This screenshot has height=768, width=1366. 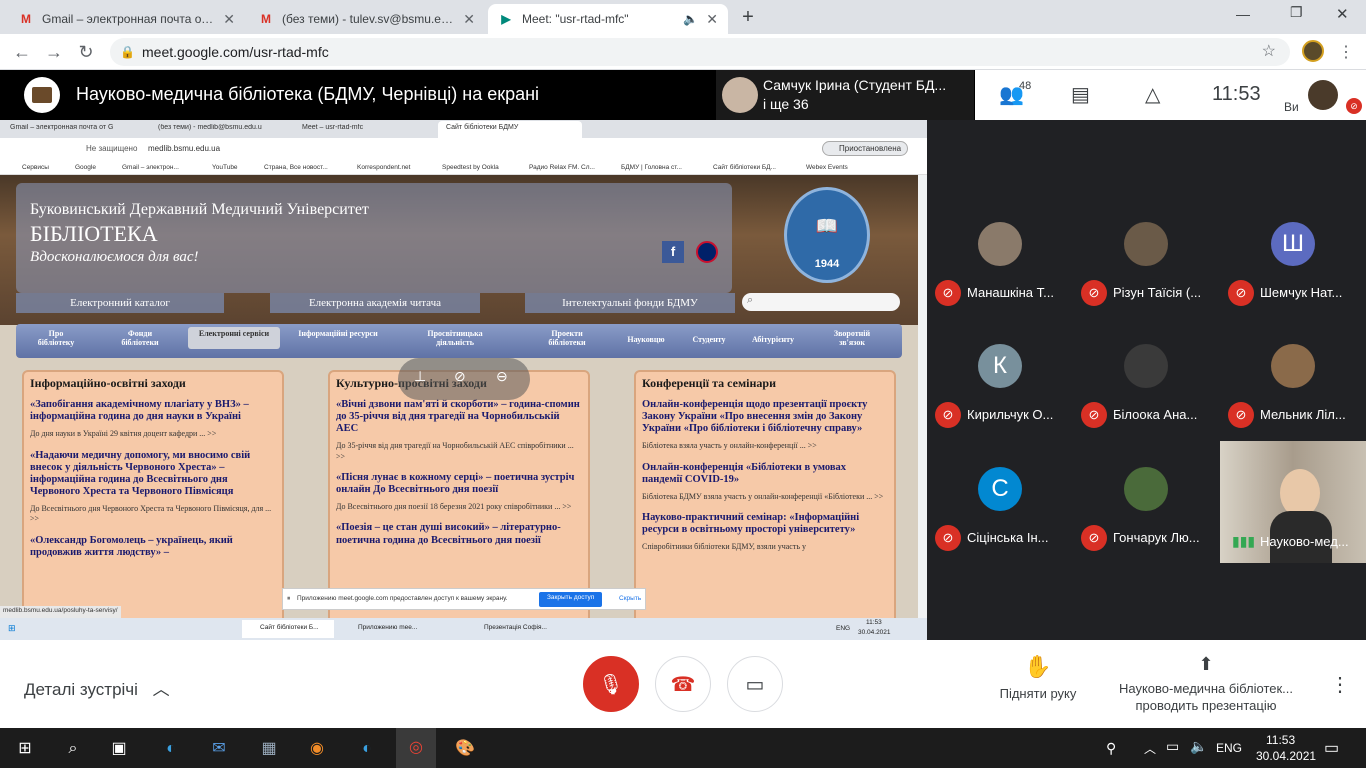 What do you see at coordinates (1354, 106) in the screenshot?
I see `self-muted-icon: ⊘` at bounding box center [1354, 106].